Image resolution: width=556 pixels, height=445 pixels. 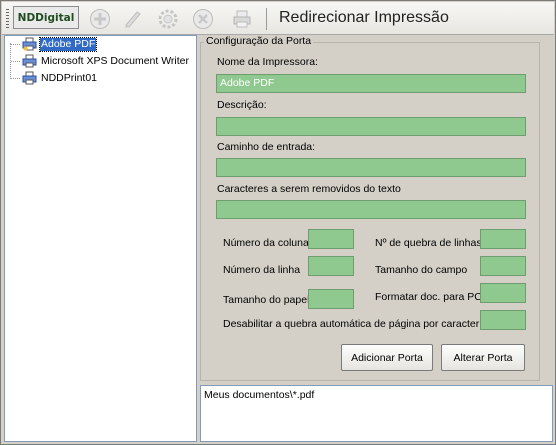 What do you see at coordinates (68, 44) in the screenshot?
I see `tree-item-label: Adobe PDF` at bounding box center [68, 44].